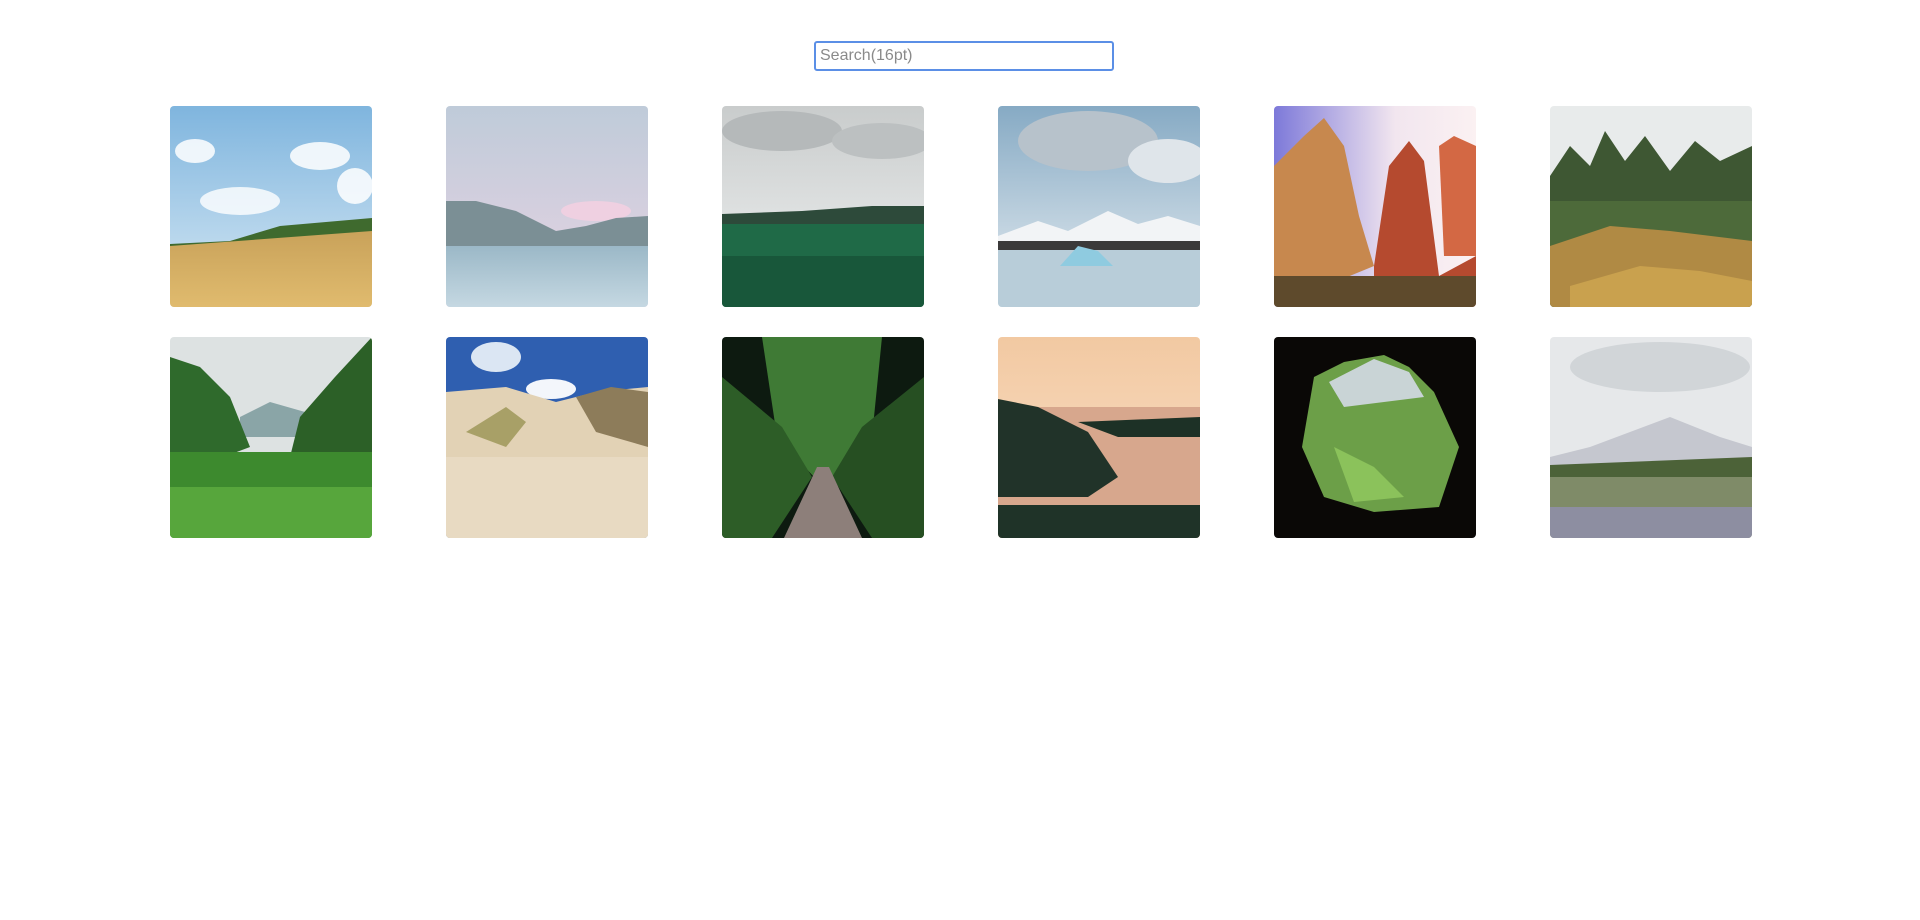 Image resolution: width=1920 pixels, height=920 pixels. I want to click on sand-dunes-image, so click(547, 437).